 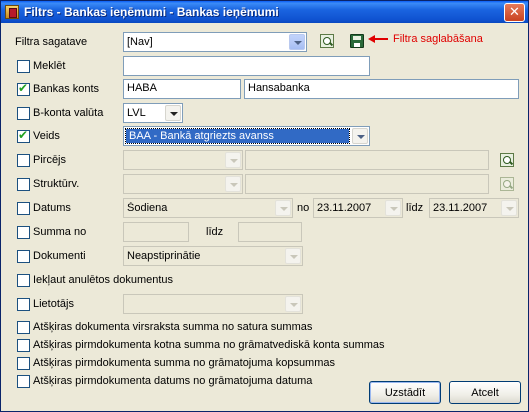 I want to click on documents-dropdown-icon, so click(x=293, y=256).